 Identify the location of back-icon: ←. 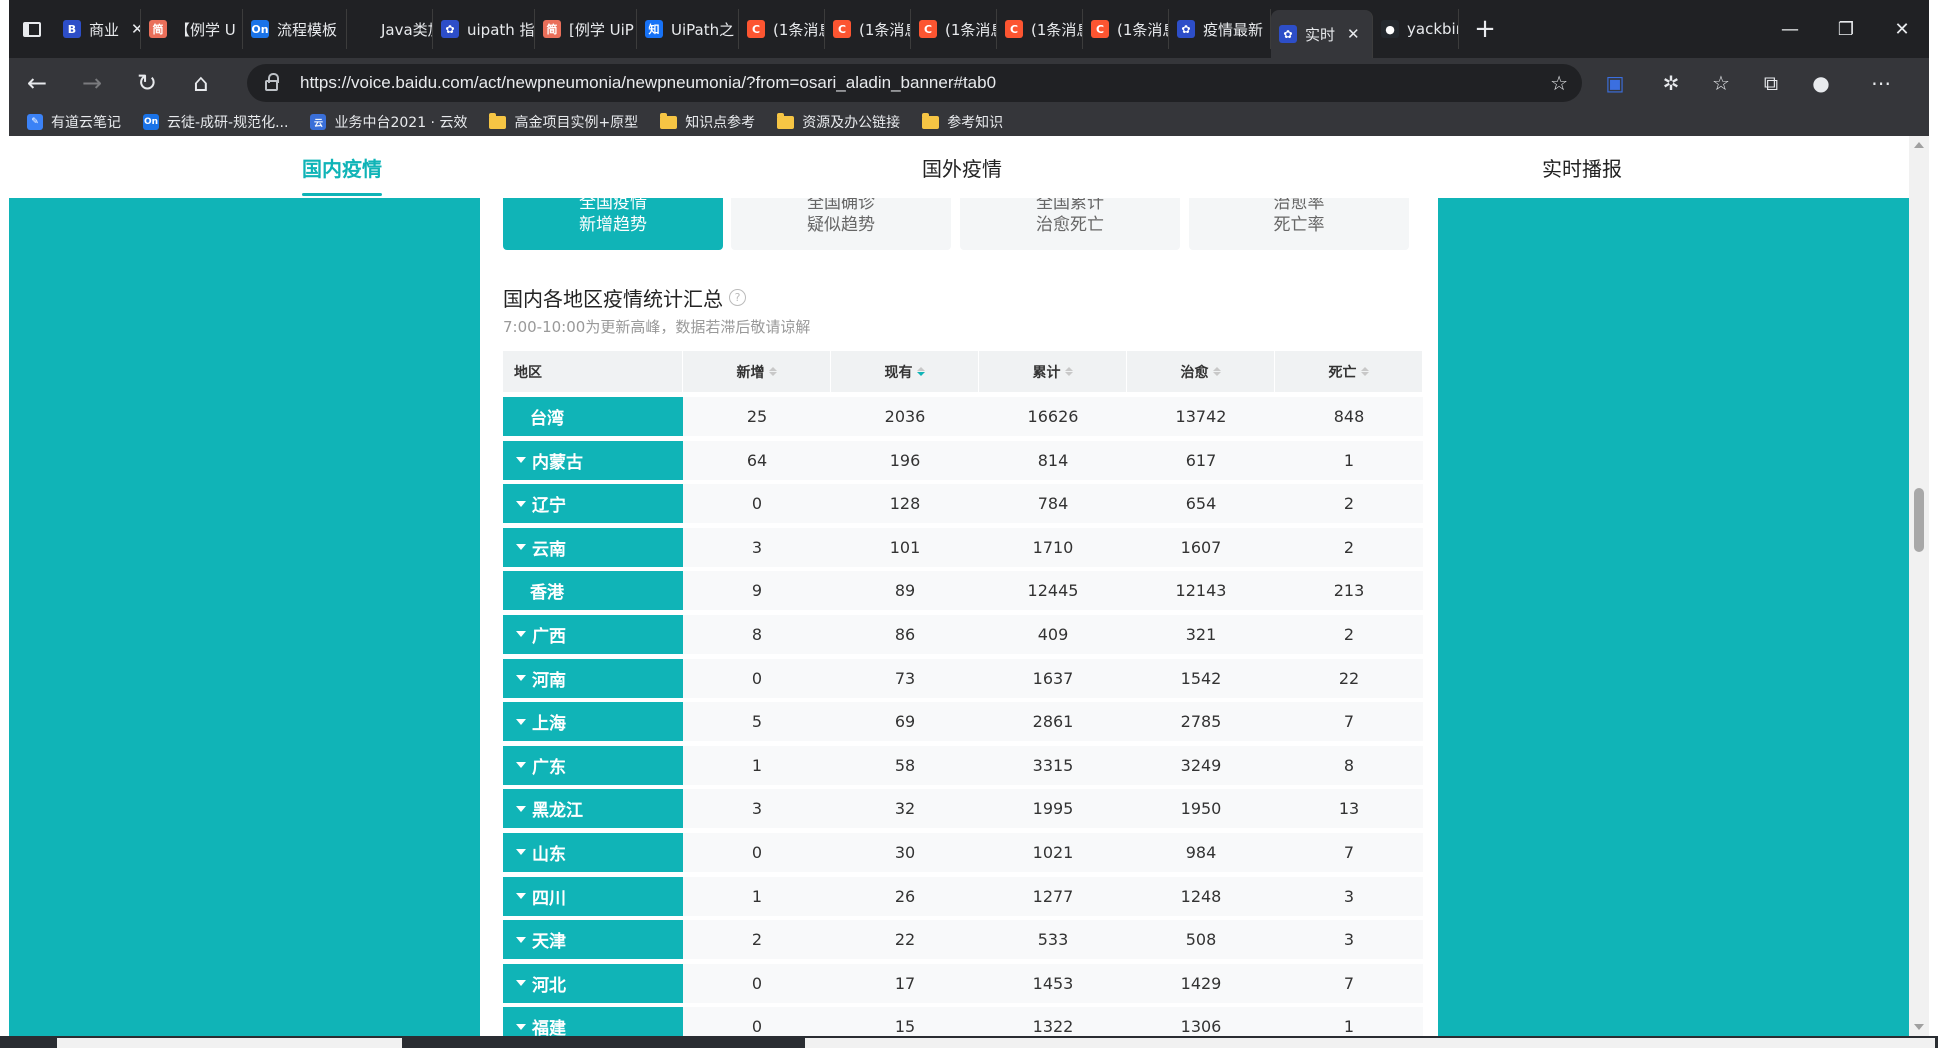
(37, 83).